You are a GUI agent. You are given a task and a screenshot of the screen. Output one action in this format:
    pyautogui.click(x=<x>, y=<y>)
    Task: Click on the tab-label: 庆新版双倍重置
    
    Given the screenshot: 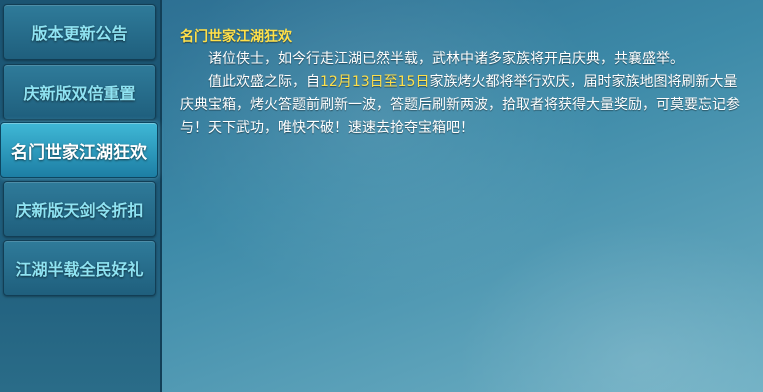 What is the action you would take?
    pyautogui.click(x=79, y=93)
    